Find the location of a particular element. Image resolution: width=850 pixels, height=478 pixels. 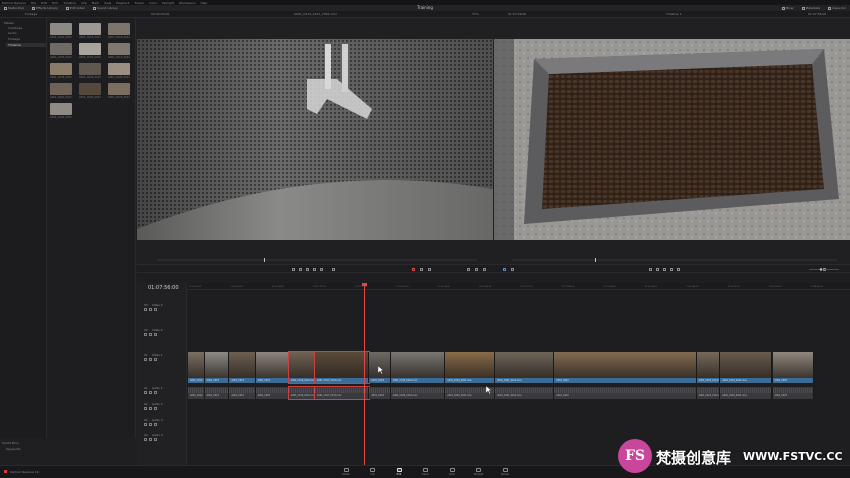

menu-item: Help is located at coordinates (203, 3).